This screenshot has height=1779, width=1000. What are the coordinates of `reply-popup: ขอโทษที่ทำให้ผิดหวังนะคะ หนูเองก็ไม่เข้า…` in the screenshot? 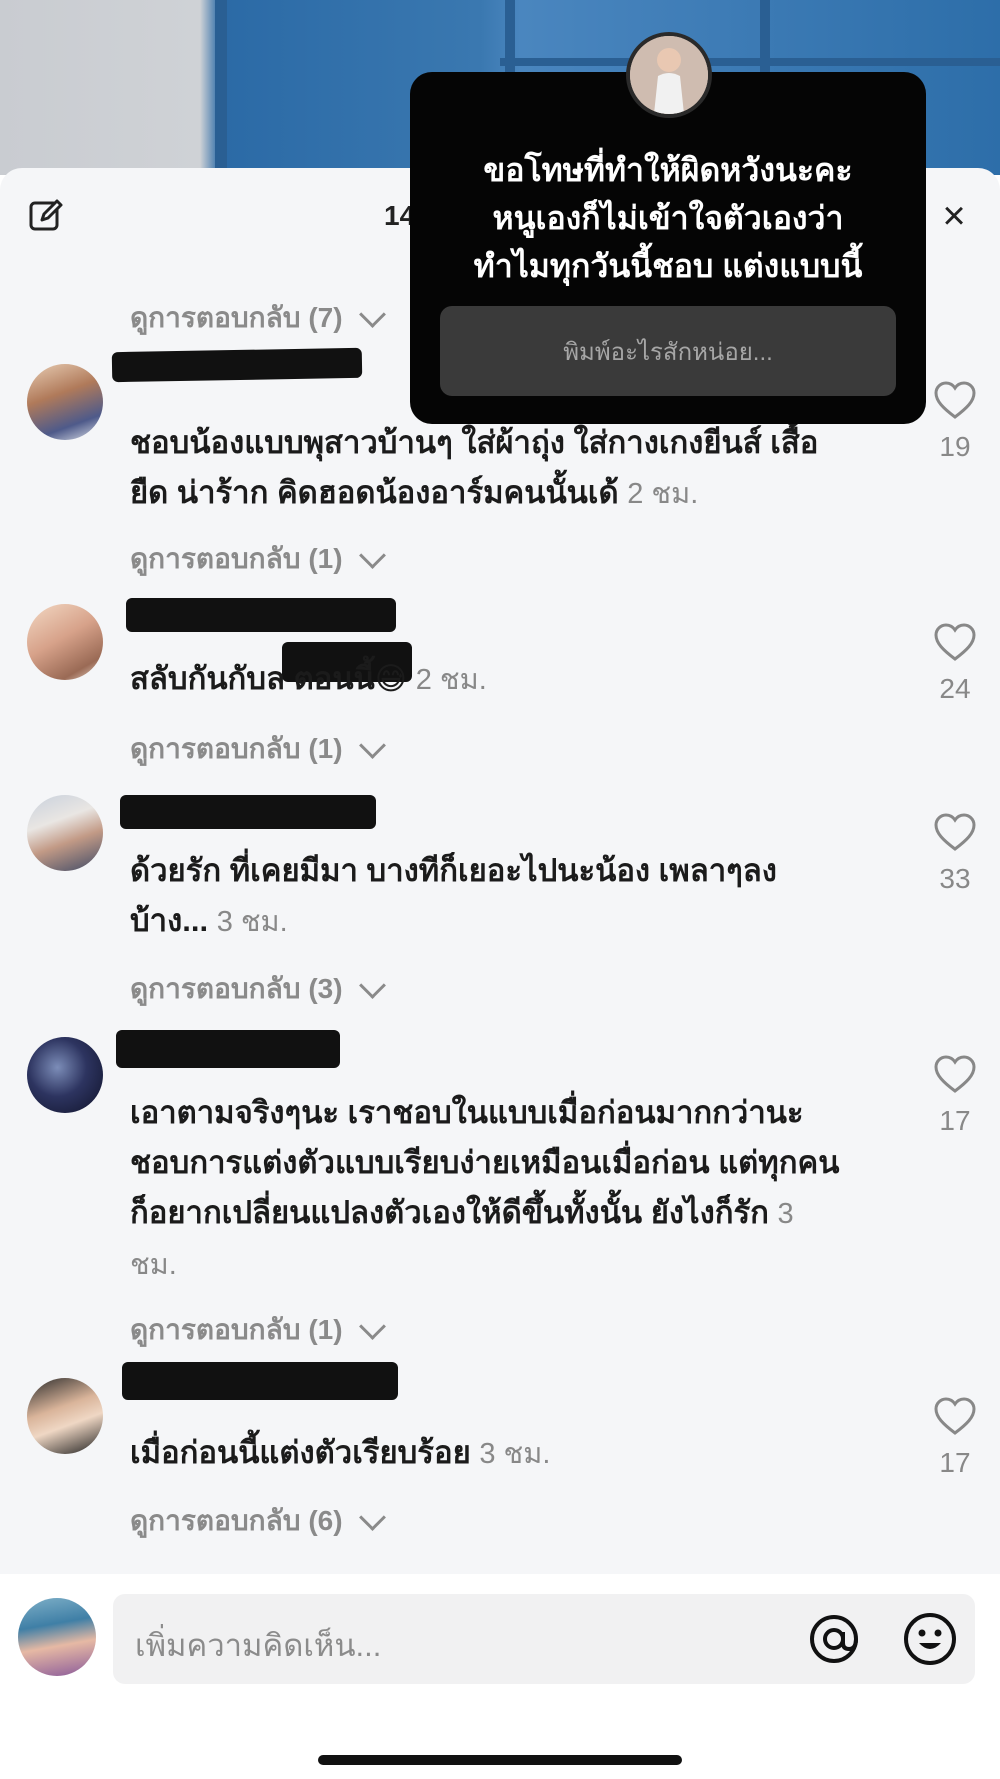 It's located at (668, 248).